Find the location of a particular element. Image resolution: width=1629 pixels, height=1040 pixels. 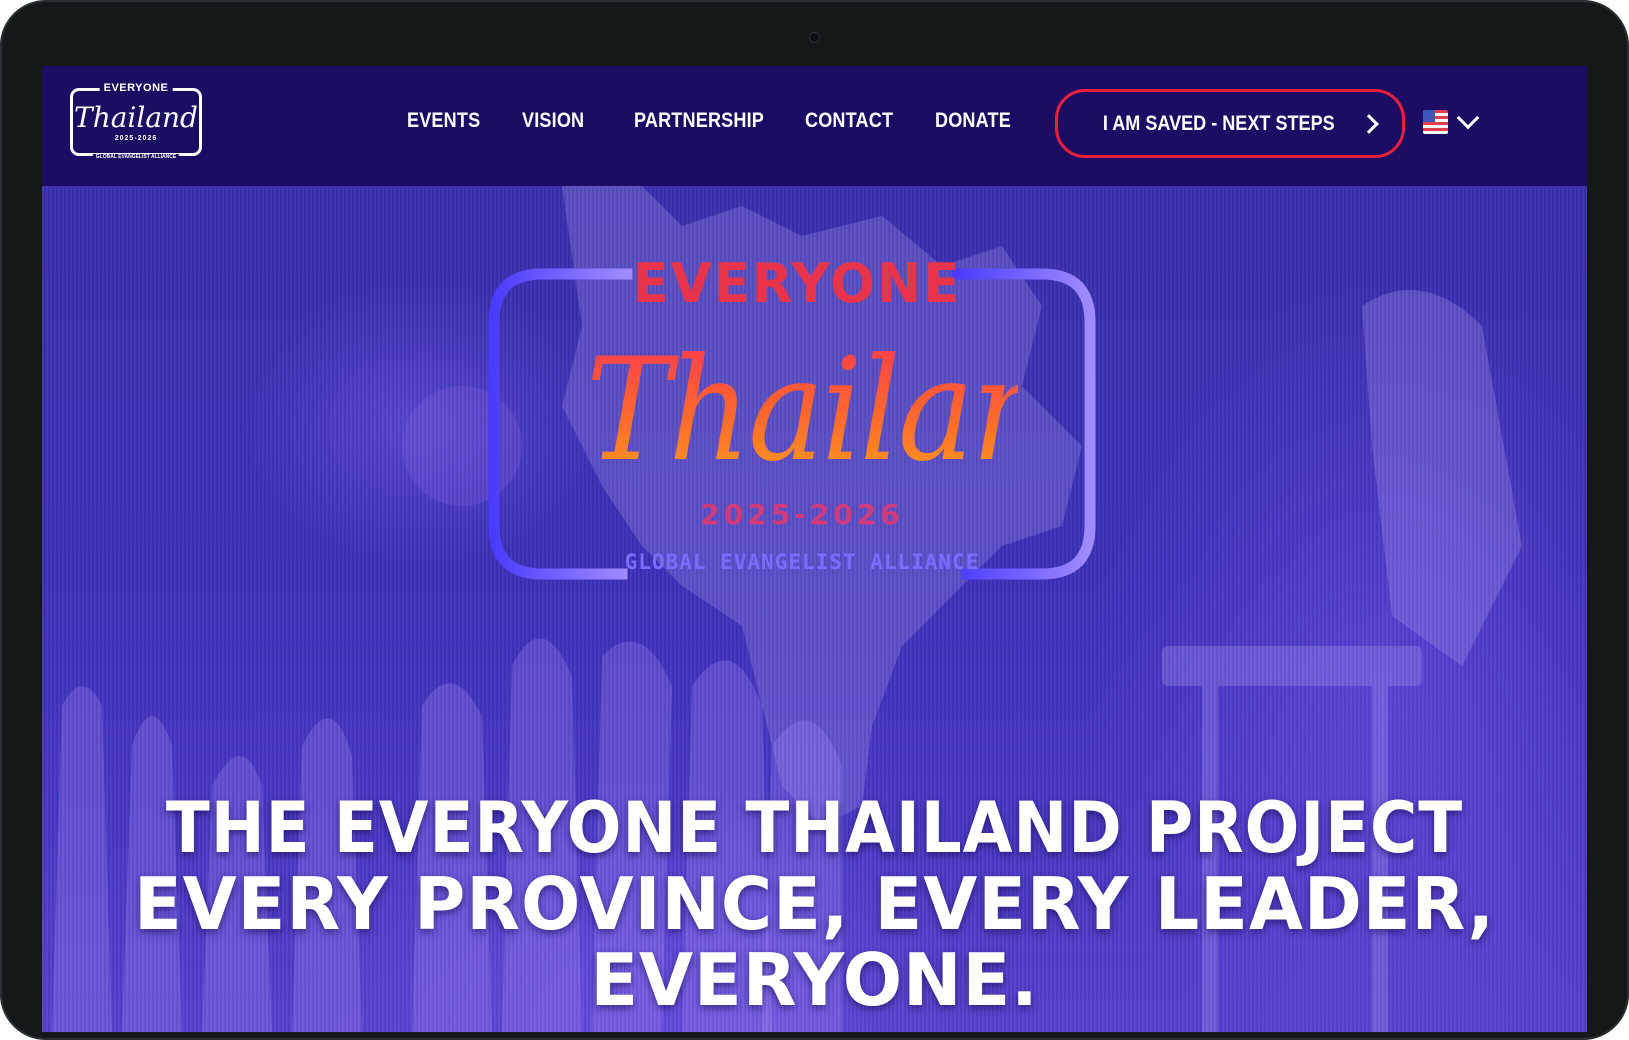

us-flag-icon is located at coordinates (1435, 122).